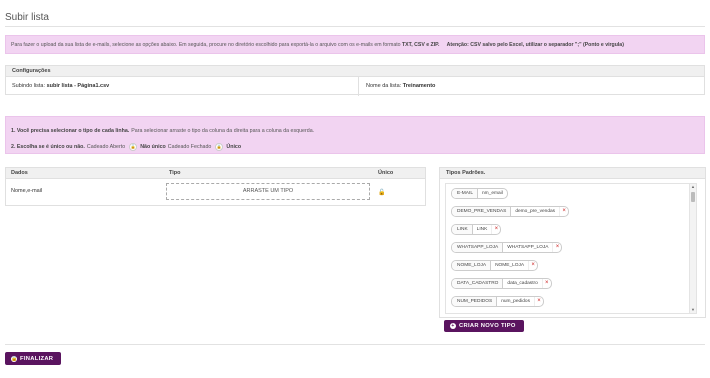  What do you see at coordinates (355, 71) in the screenshot?
I see `config-header: Configurações` at bounding box center [355, 71].